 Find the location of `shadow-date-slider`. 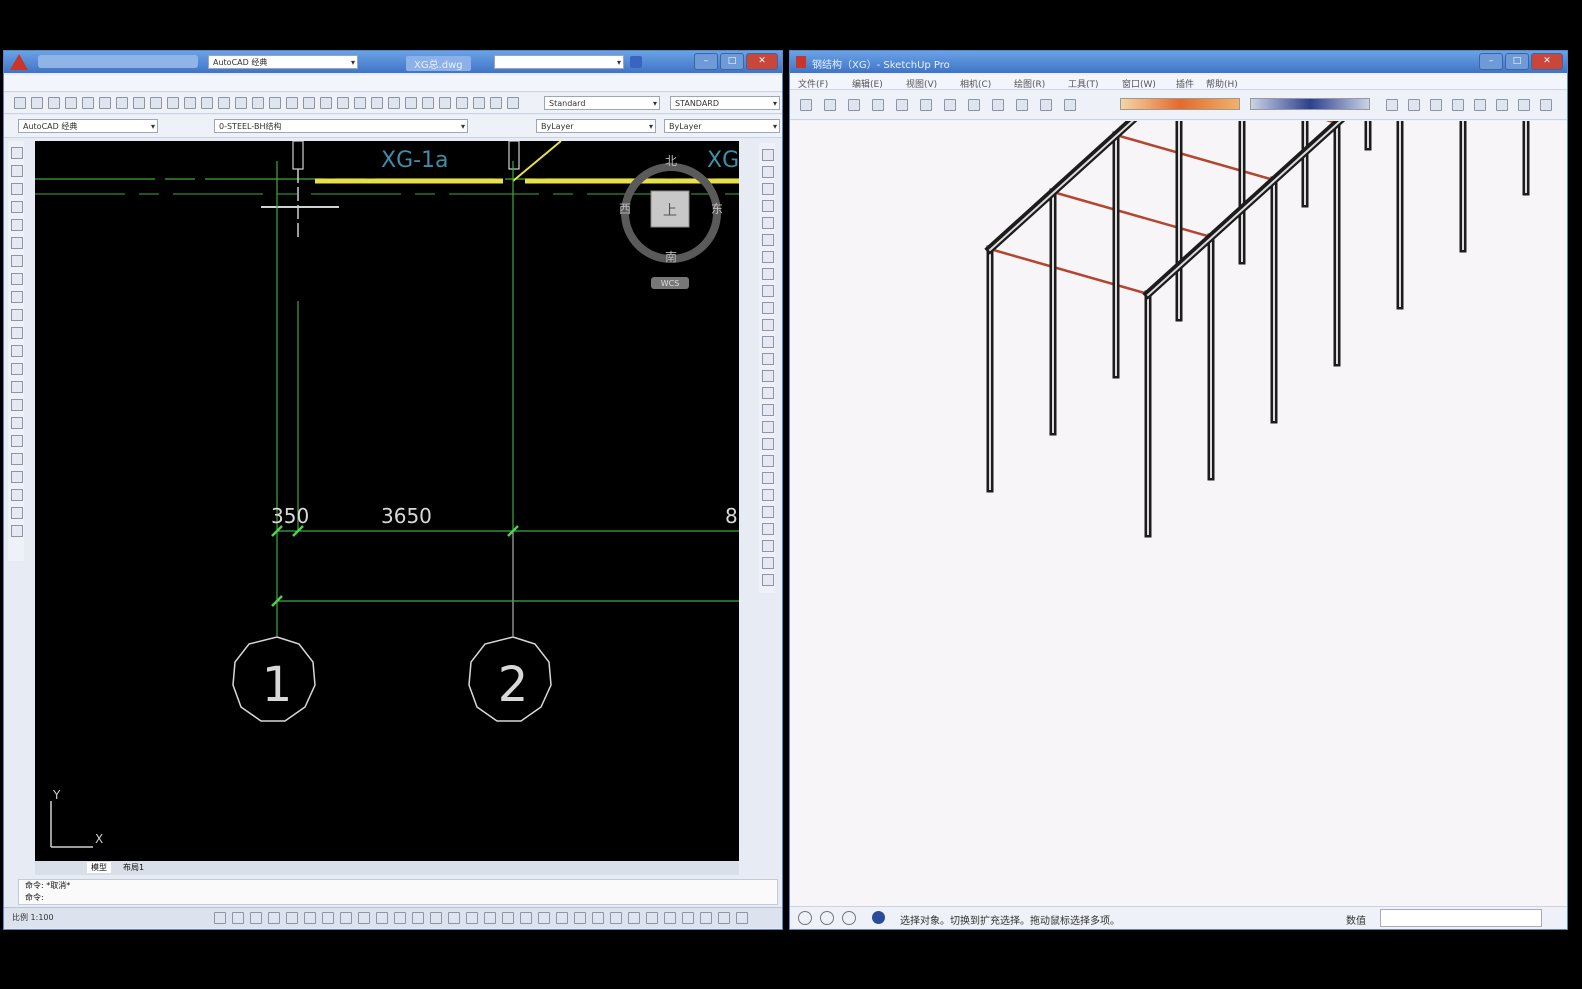

shadow-date-slider is located at coordinates (1310, 104).